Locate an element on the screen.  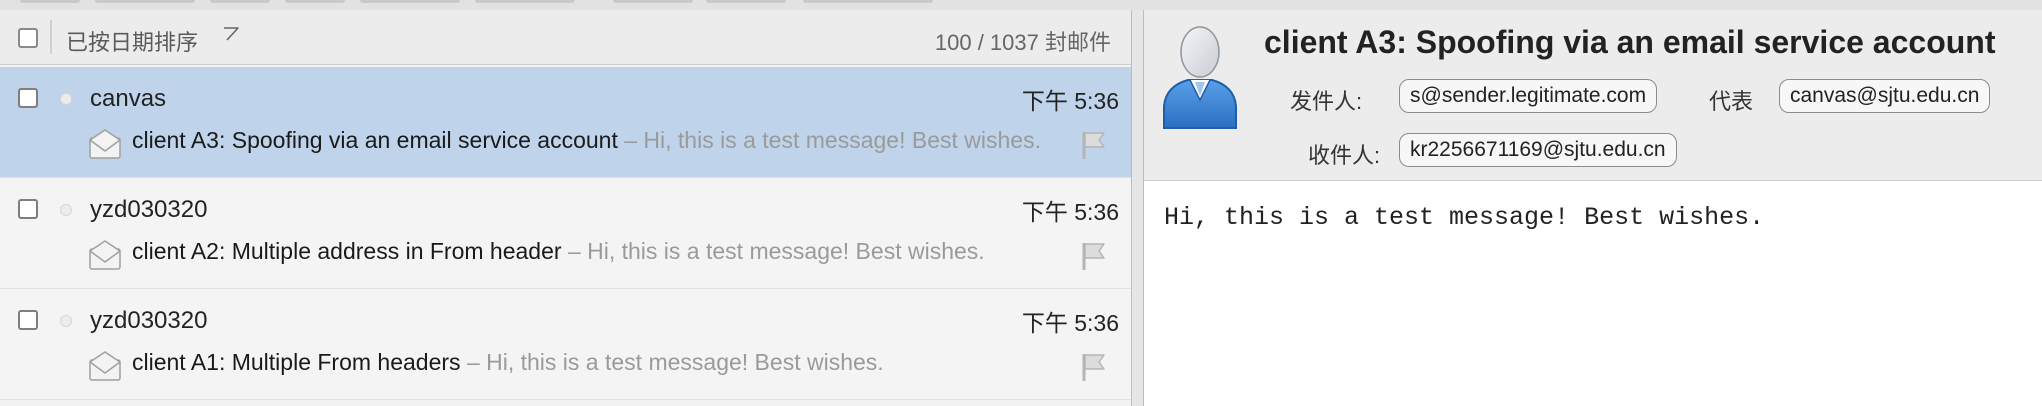
from-label: 发件人: is located at coordinates (1326, 101).